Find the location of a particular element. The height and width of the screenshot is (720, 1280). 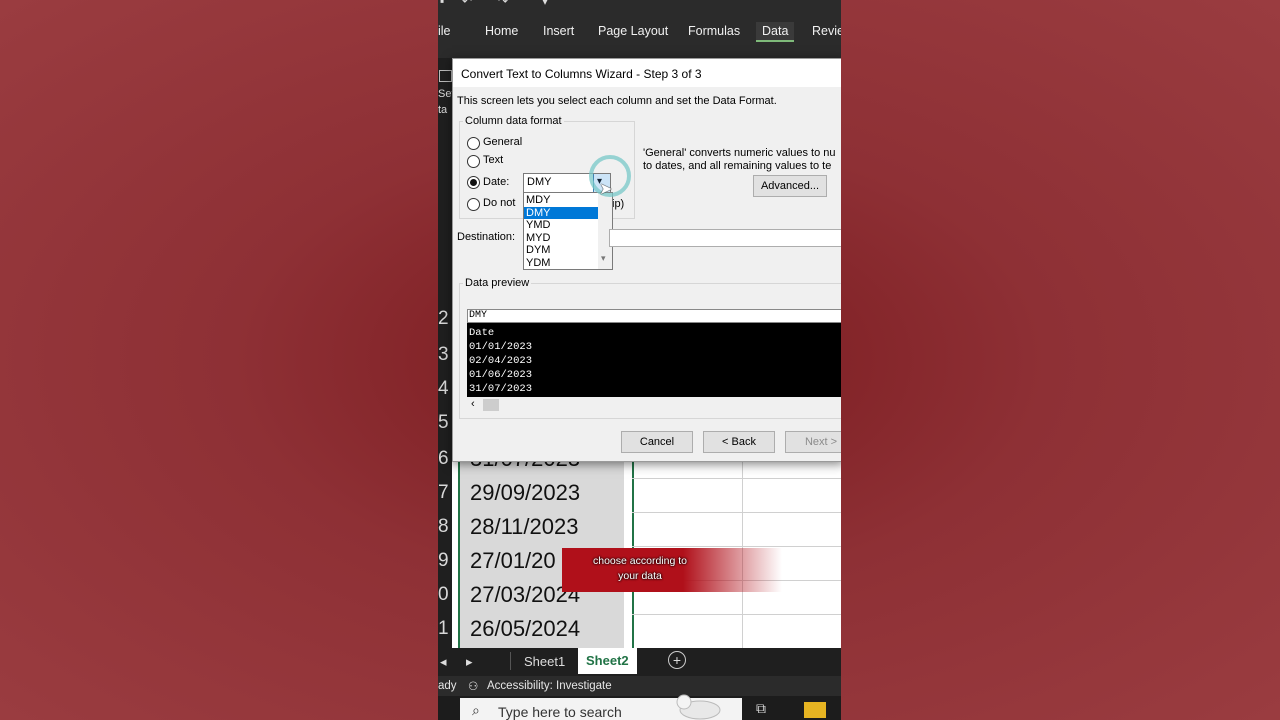

taskbar-search: ⌕ Type here to search is located at coordinates (601, 707).